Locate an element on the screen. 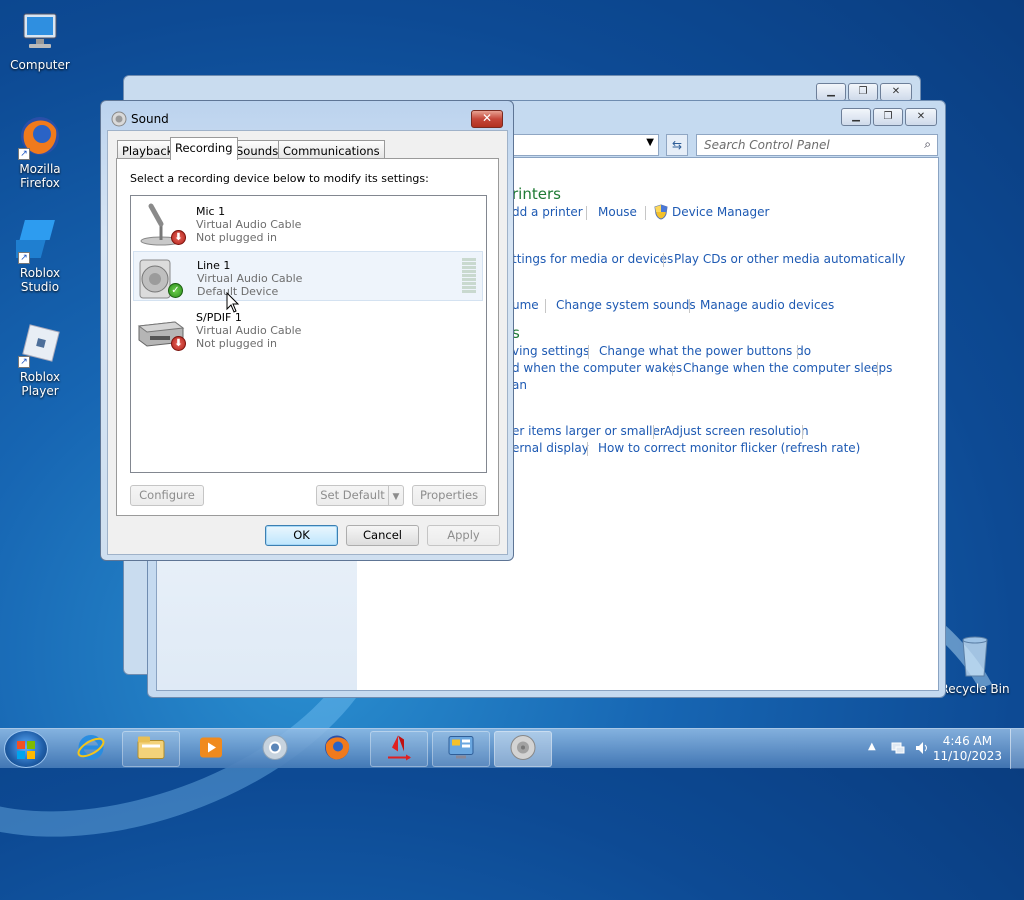  taskbar-chrome is located at coordinates (275, 749).